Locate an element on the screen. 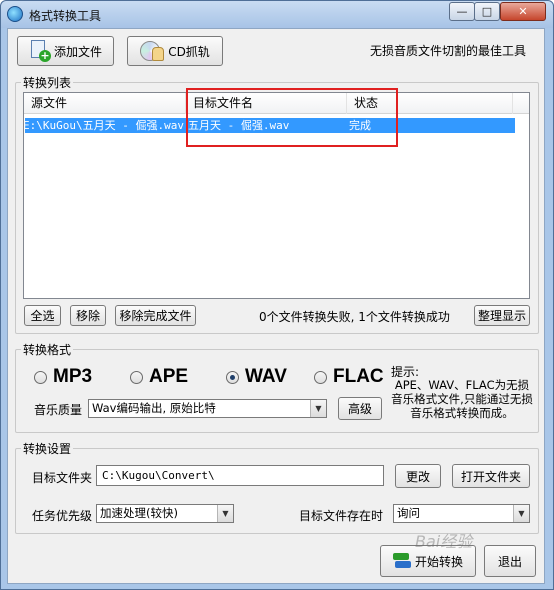  radio-mp3: MP3 is located at coordinates (63, 377).